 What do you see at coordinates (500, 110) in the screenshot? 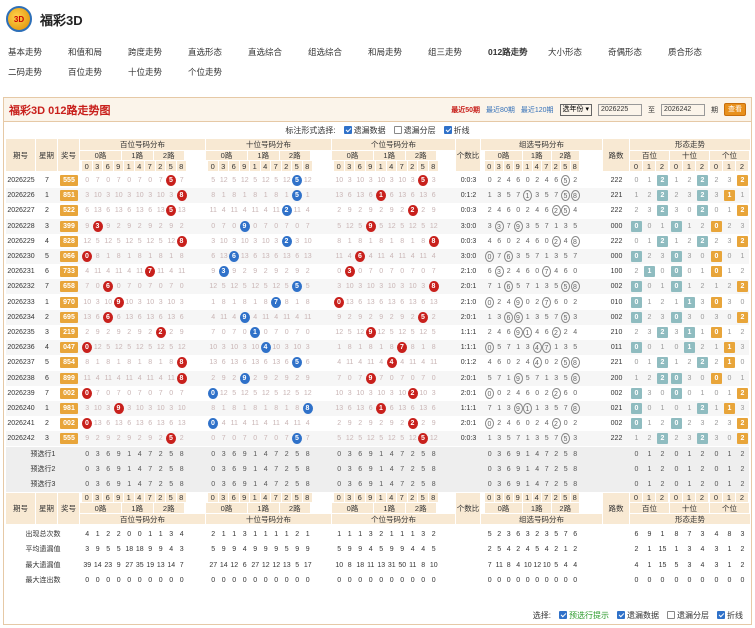
I see `period-80-link: 最近80期` at bounding box center [500, 110].